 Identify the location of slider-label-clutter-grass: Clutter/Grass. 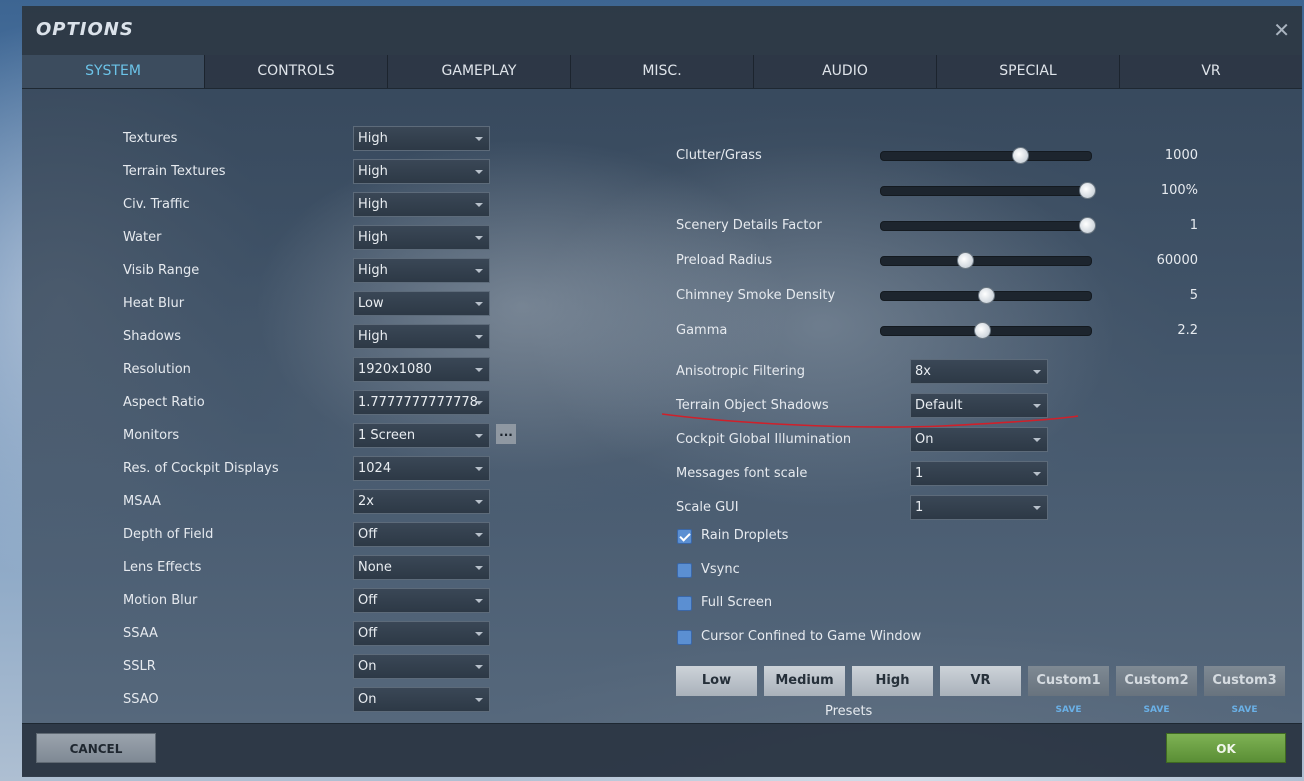
(719, 155).